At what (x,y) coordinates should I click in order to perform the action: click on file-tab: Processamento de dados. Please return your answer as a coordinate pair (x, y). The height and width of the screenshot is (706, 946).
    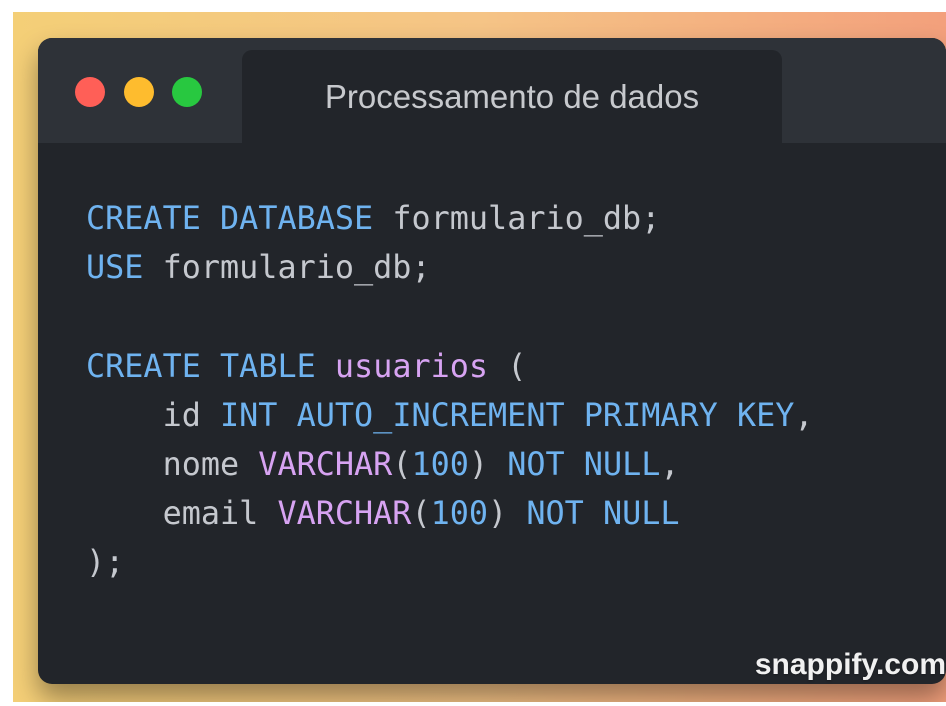
    Looking at the image, I should click on (512, 97).